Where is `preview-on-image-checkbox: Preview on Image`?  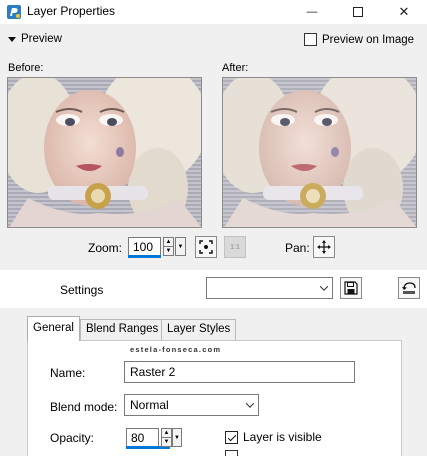 preview-on-image-checkbox: Preview on Image is located at coordinates (359, 39).